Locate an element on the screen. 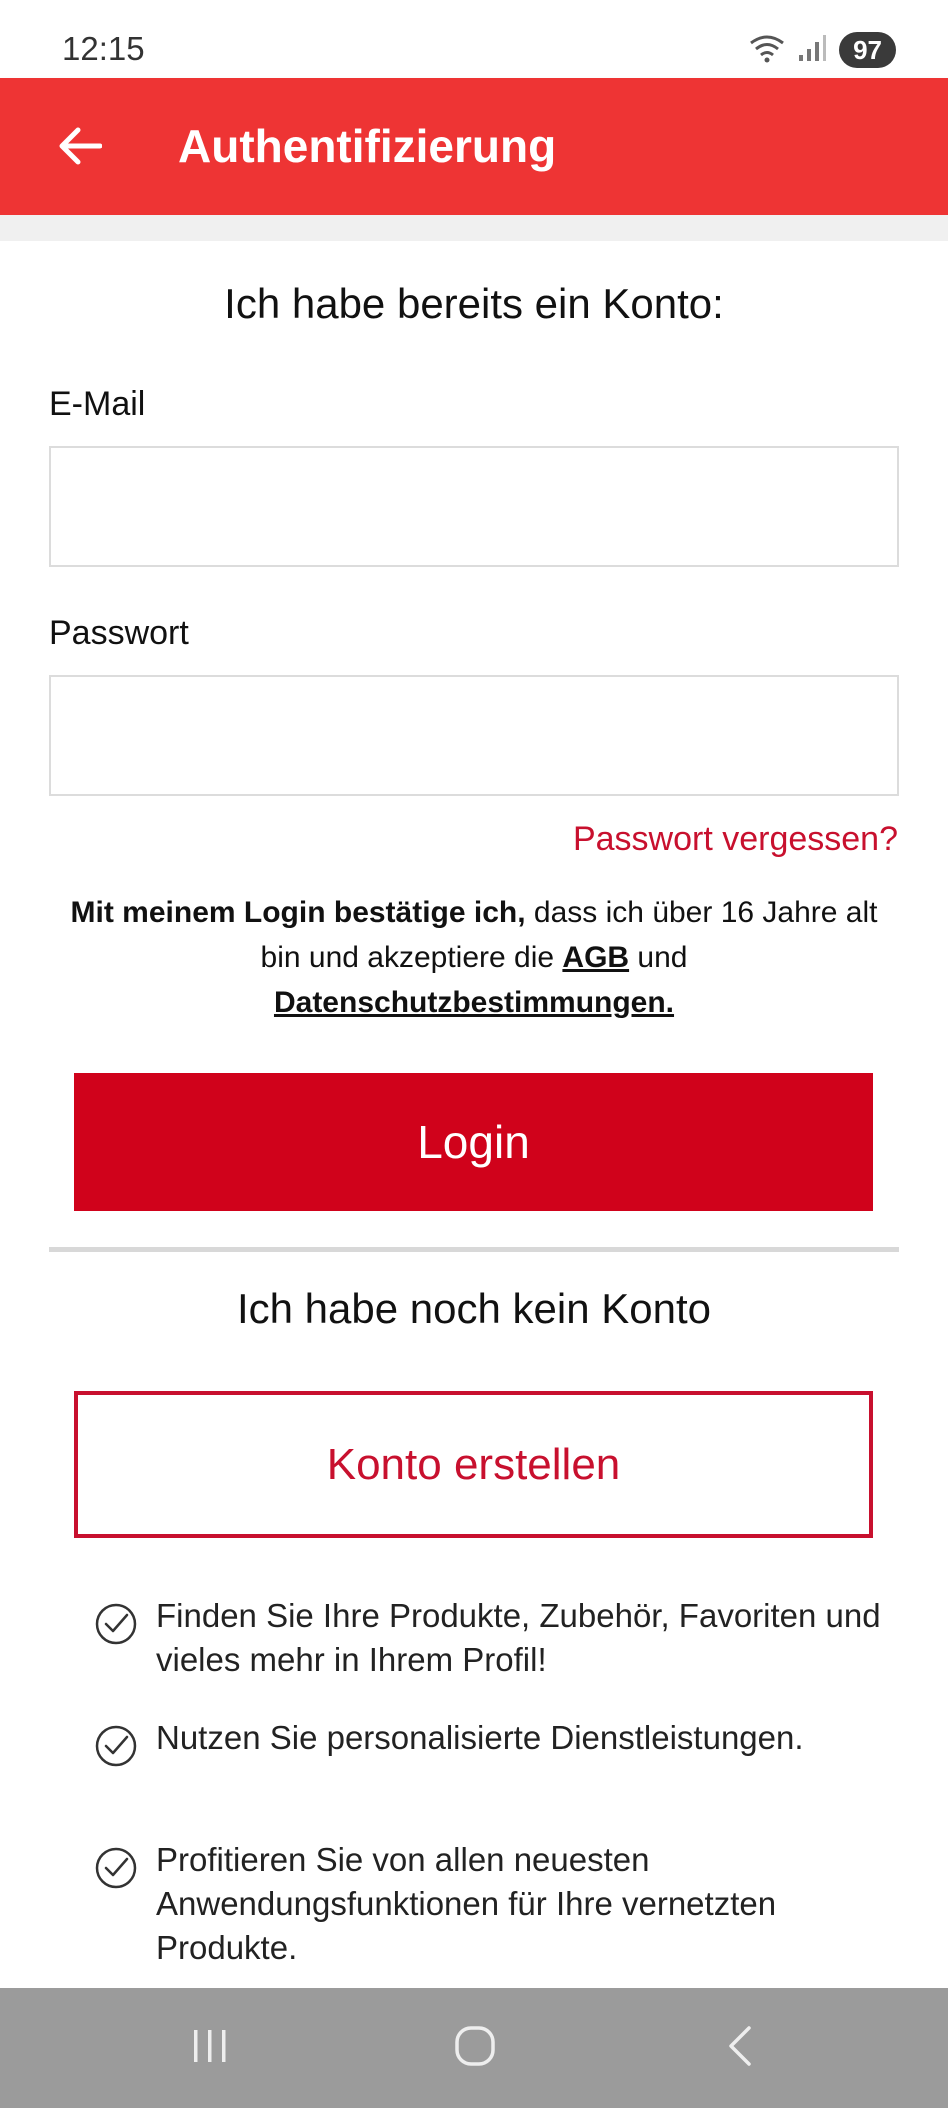 The width and height of the screenshot is (948, 2108). legal-text-2: und is located at coordinates (658, 957).